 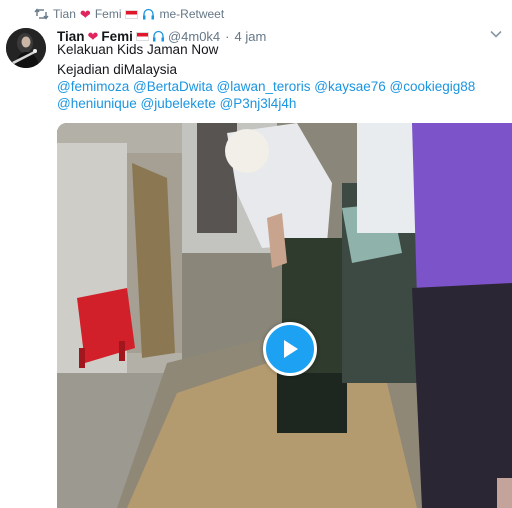 I want to click on tweet-text-line1: Kelakuan Kids Jaman Now, so click(x=138, y=49).